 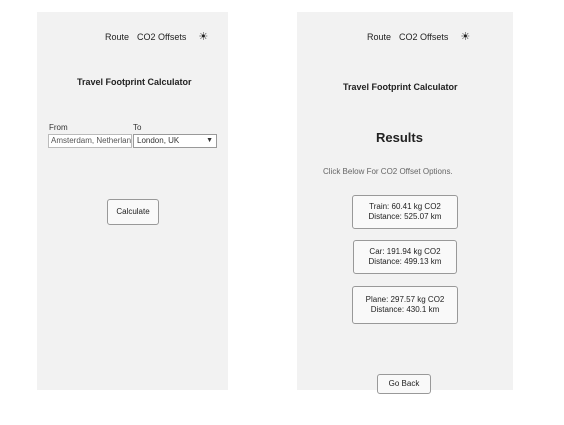 I want to click on chevron-down-icon: ▼, so click(x=209, y=140).